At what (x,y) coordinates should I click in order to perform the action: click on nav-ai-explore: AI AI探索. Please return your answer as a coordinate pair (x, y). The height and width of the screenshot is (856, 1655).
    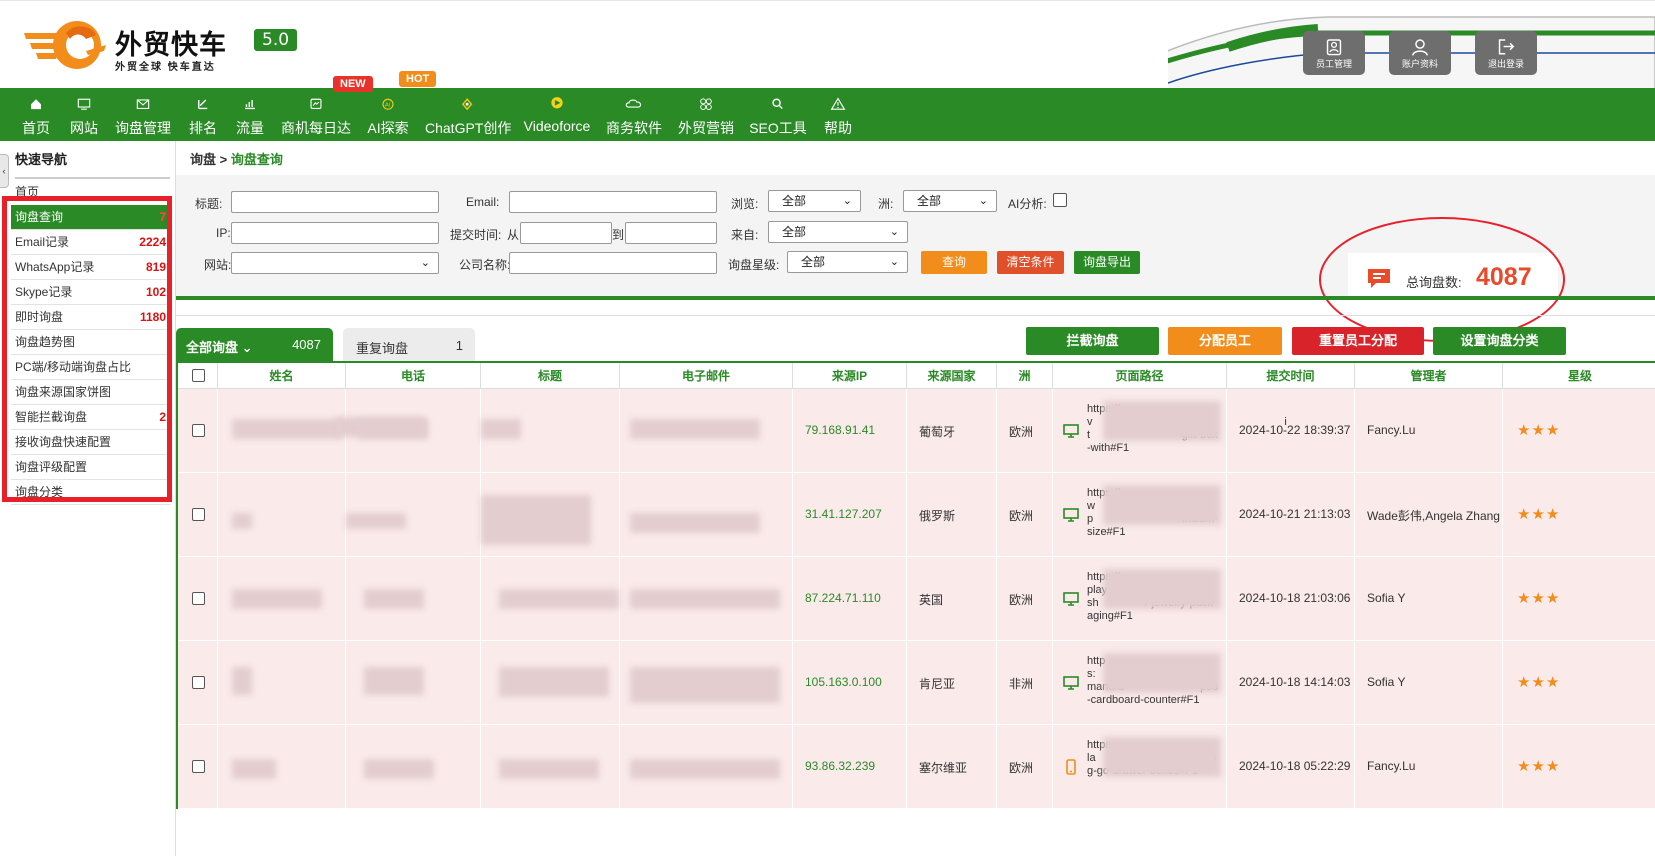
    Looking at the image, I should click on (388, 114).